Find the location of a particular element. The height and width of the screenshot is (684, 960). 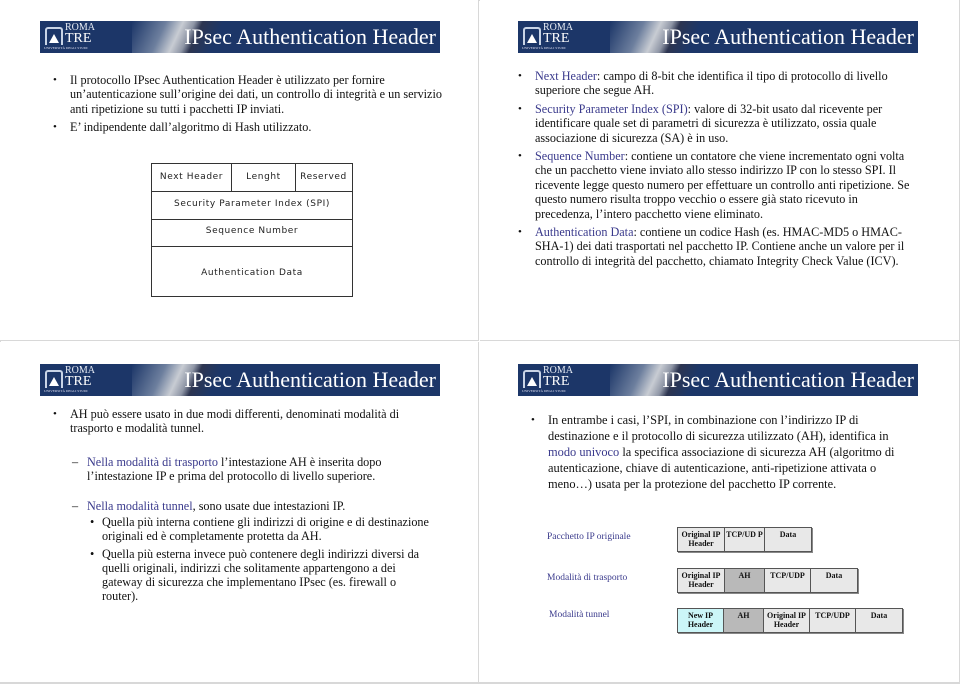

term-next-header: Next Header is located at coordinates (566, 76).